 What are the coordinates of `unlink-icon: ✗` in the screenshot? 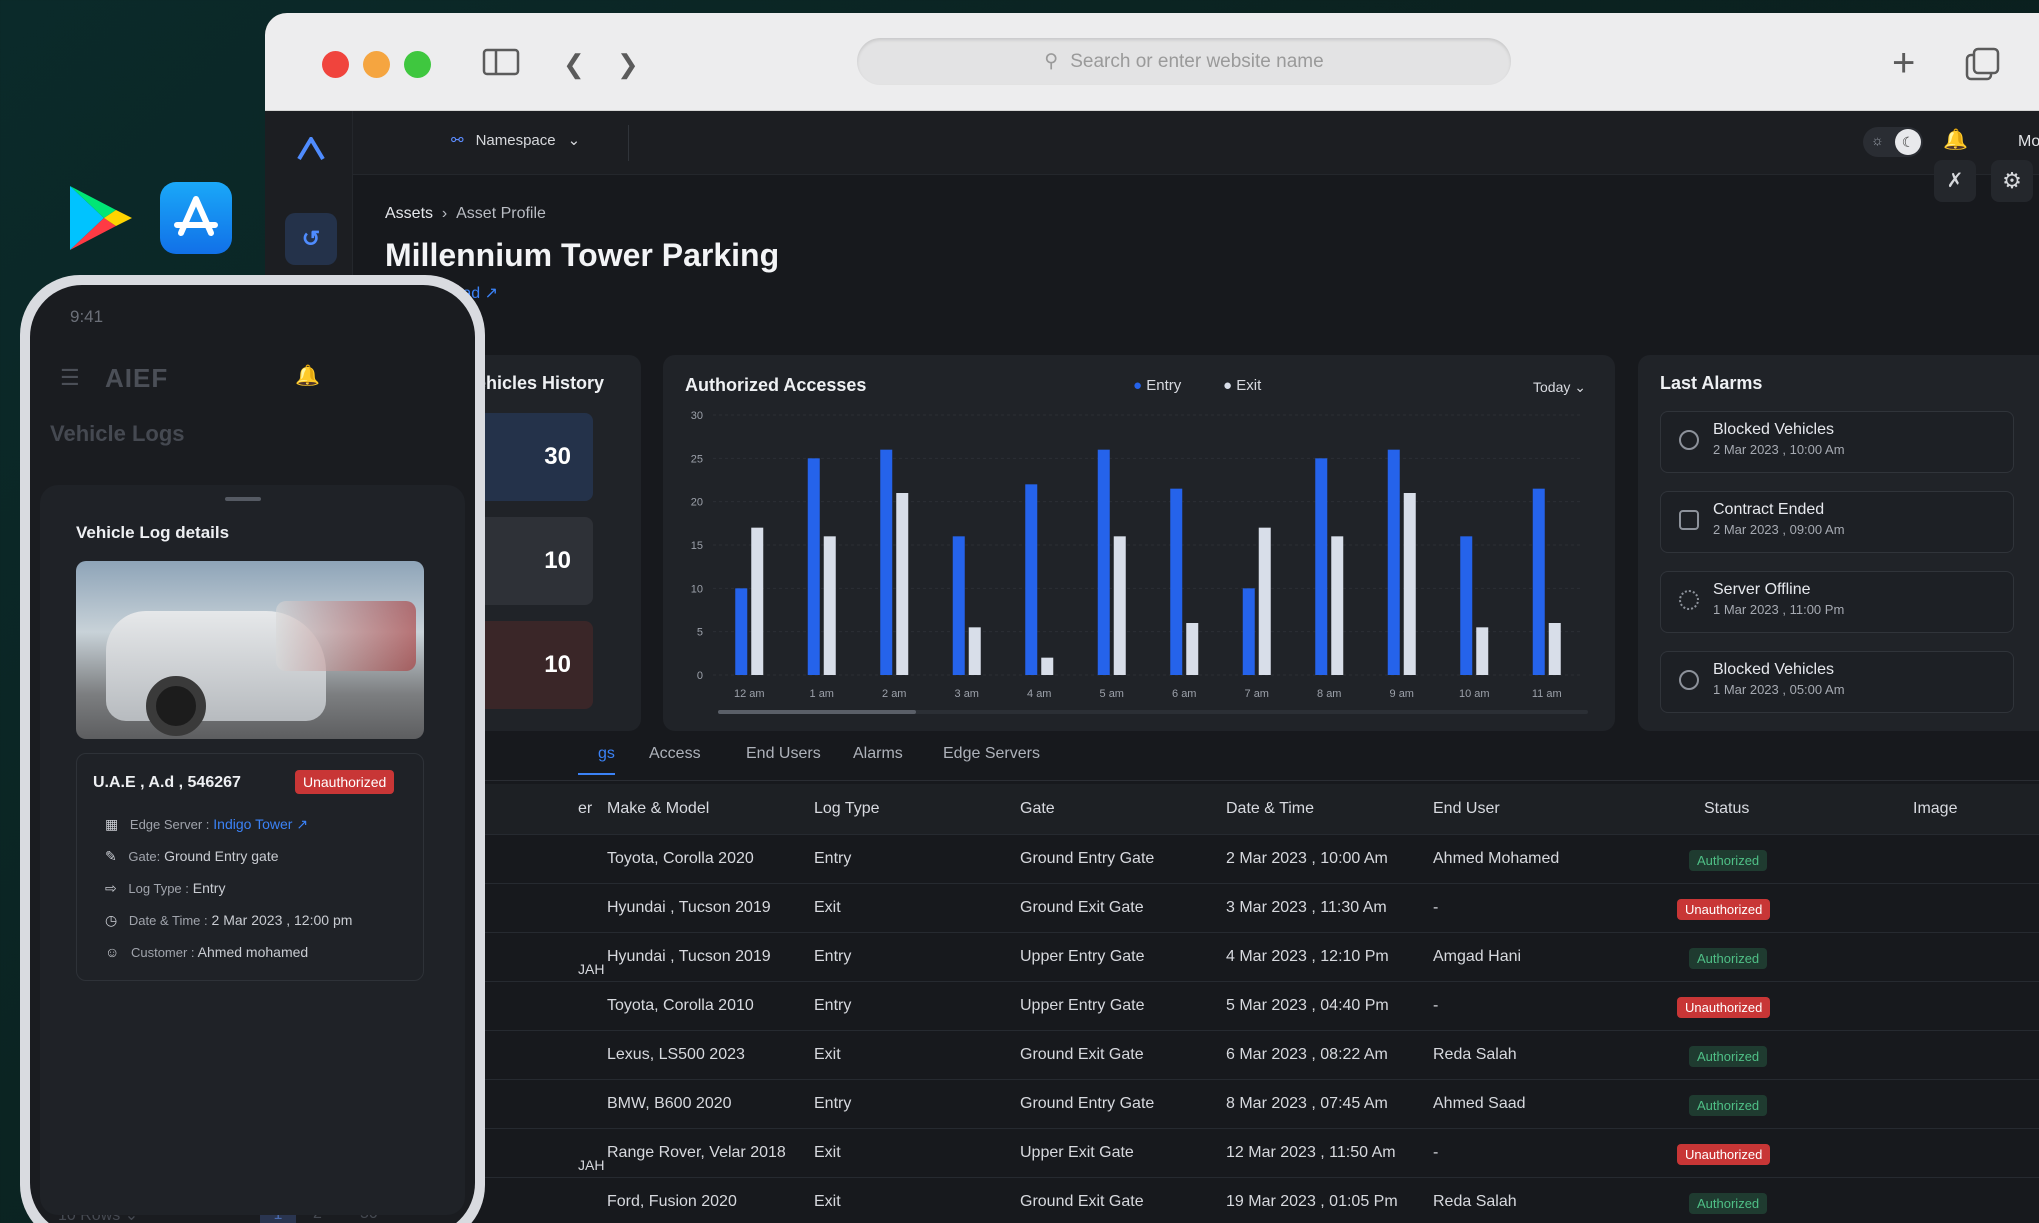 It's located at (1955, 181).